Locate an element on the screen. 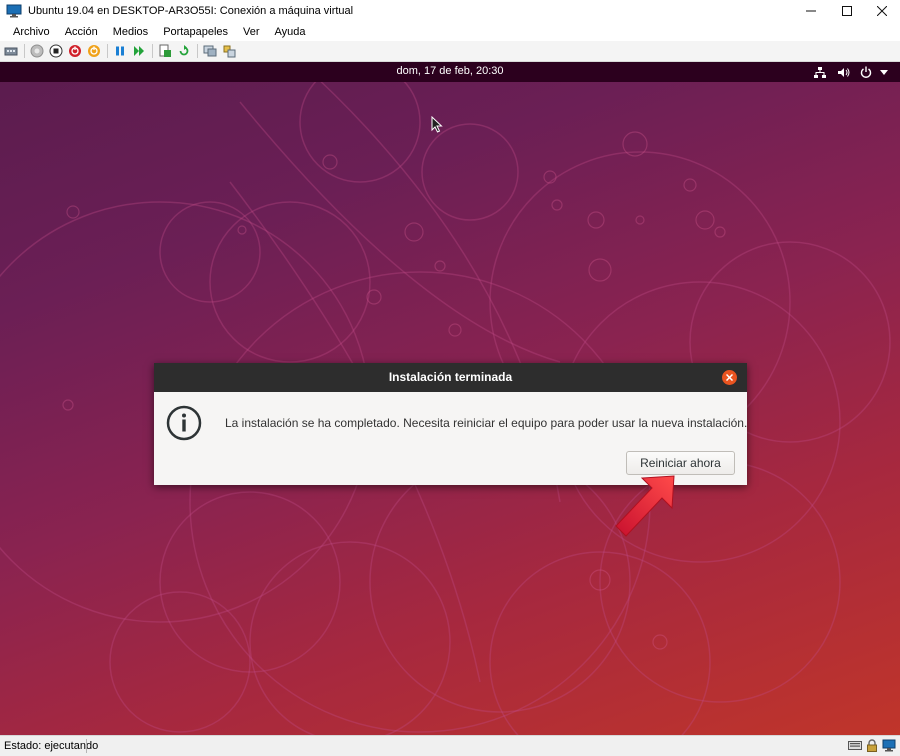 This screenshot has width=900, height=756. turn-off-icon is located at coordinates (56, 51).